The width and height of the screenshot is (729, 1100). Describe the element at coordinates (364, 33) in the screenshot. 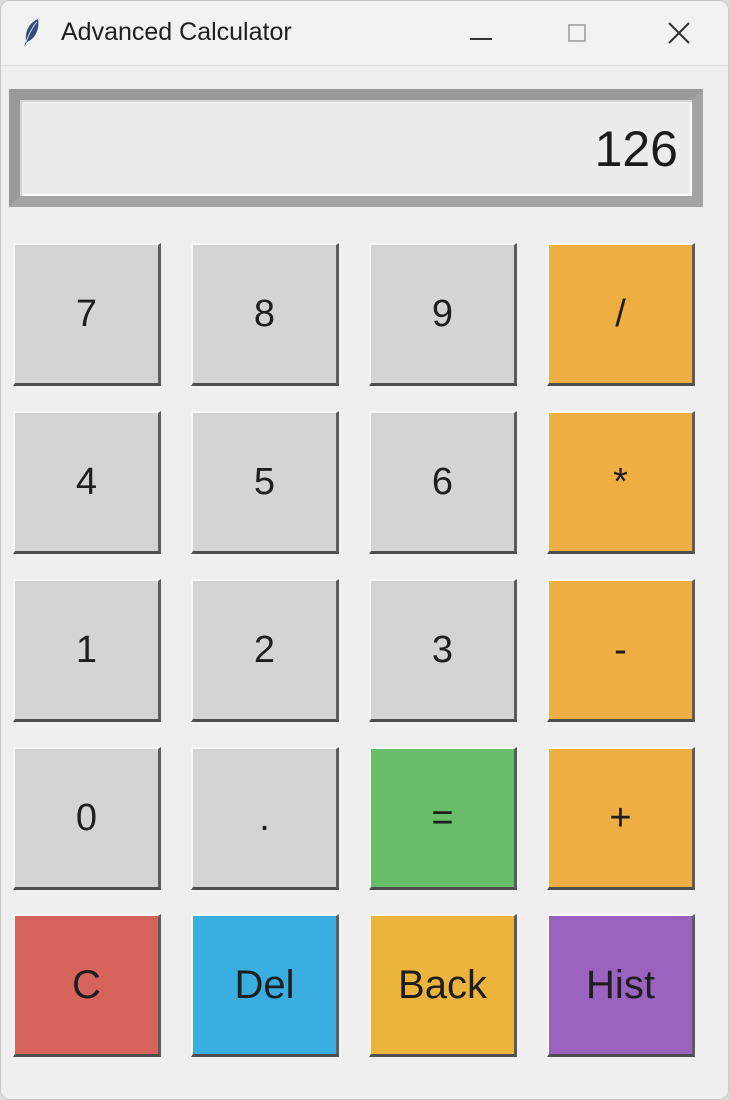

I see `title-bar: Advanced Calculator` at that location.